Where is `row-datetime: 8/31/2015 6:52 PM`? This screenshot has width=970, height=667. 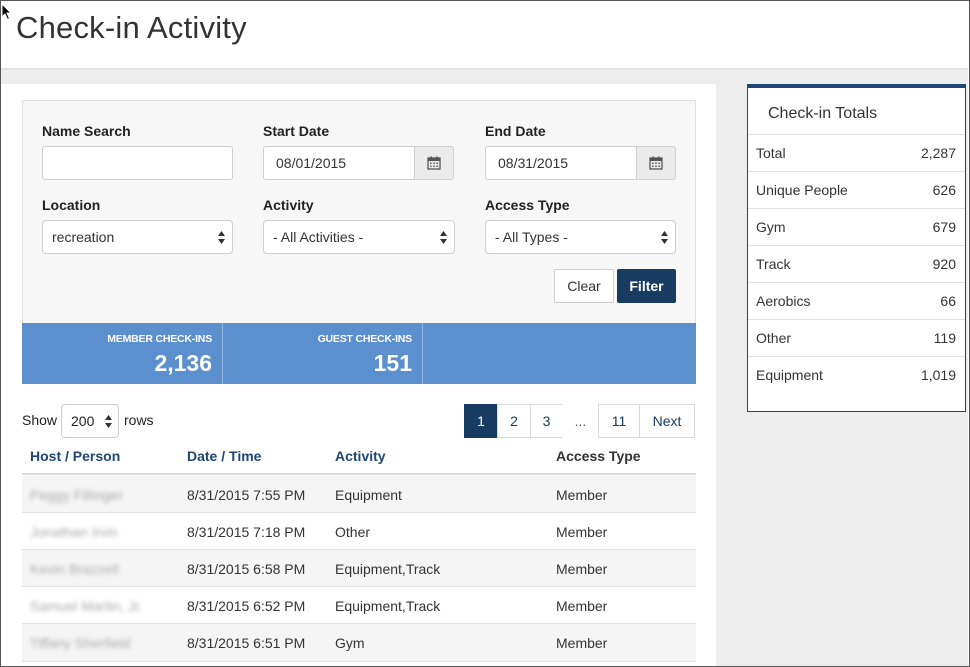
row-datetime: 8/31/2015 6:52 PM is located at coordinates (246, 606).